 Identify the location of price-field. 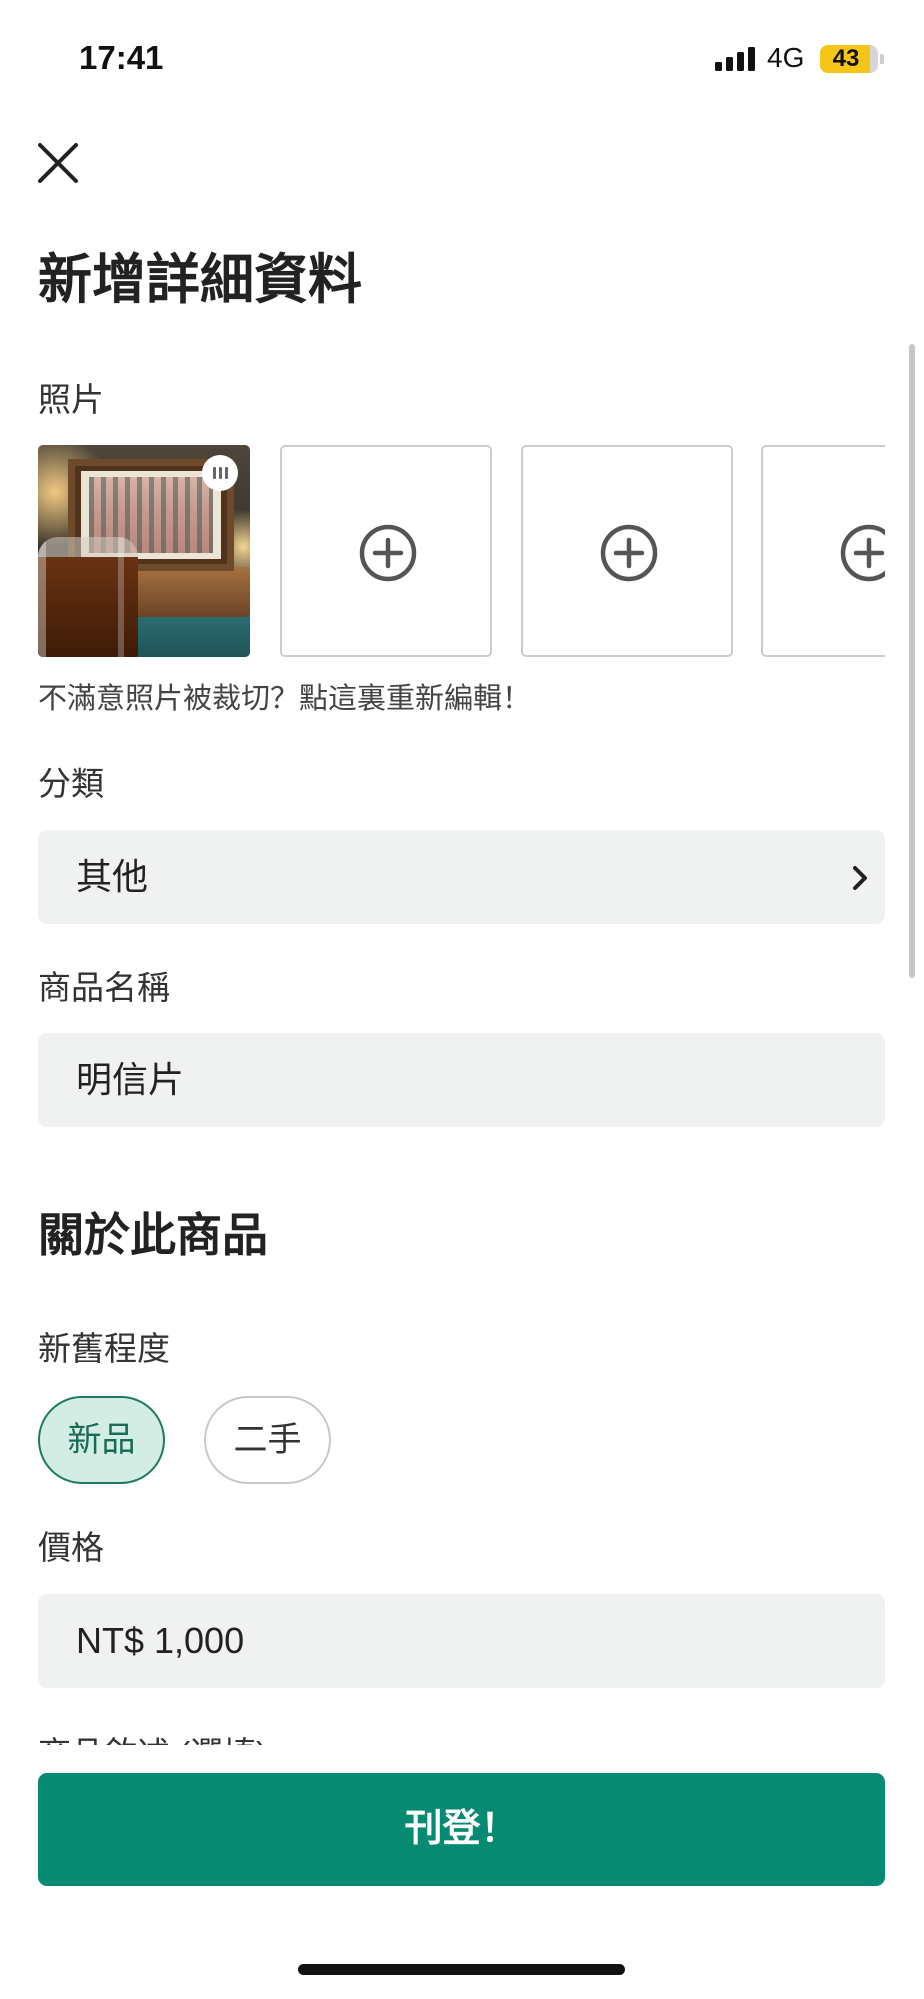
(461, 1641).